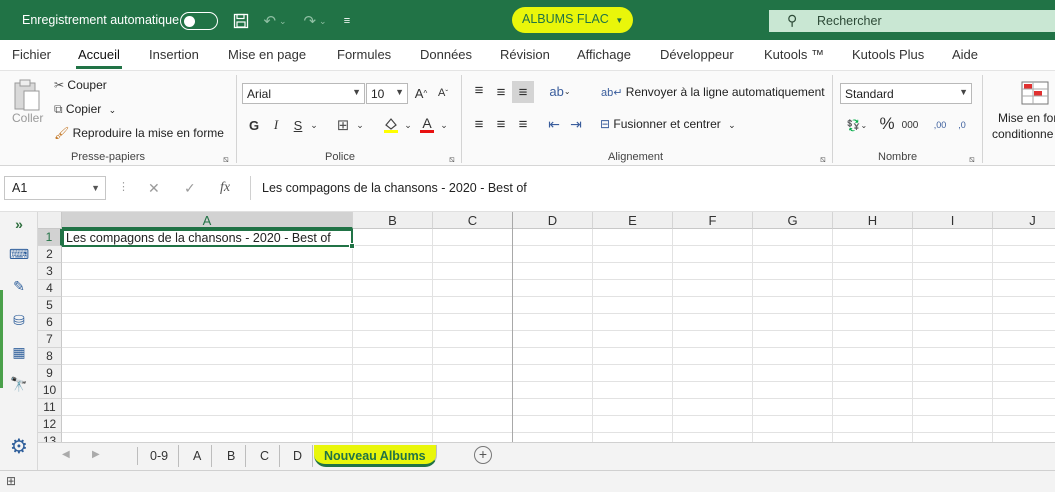 This screenshot has height=492, width=1055. What do you see at coordinates (11, 481) in the screenshot?
I see `macro-recorder-icon: ⊞` at bounding box center [11, 481].